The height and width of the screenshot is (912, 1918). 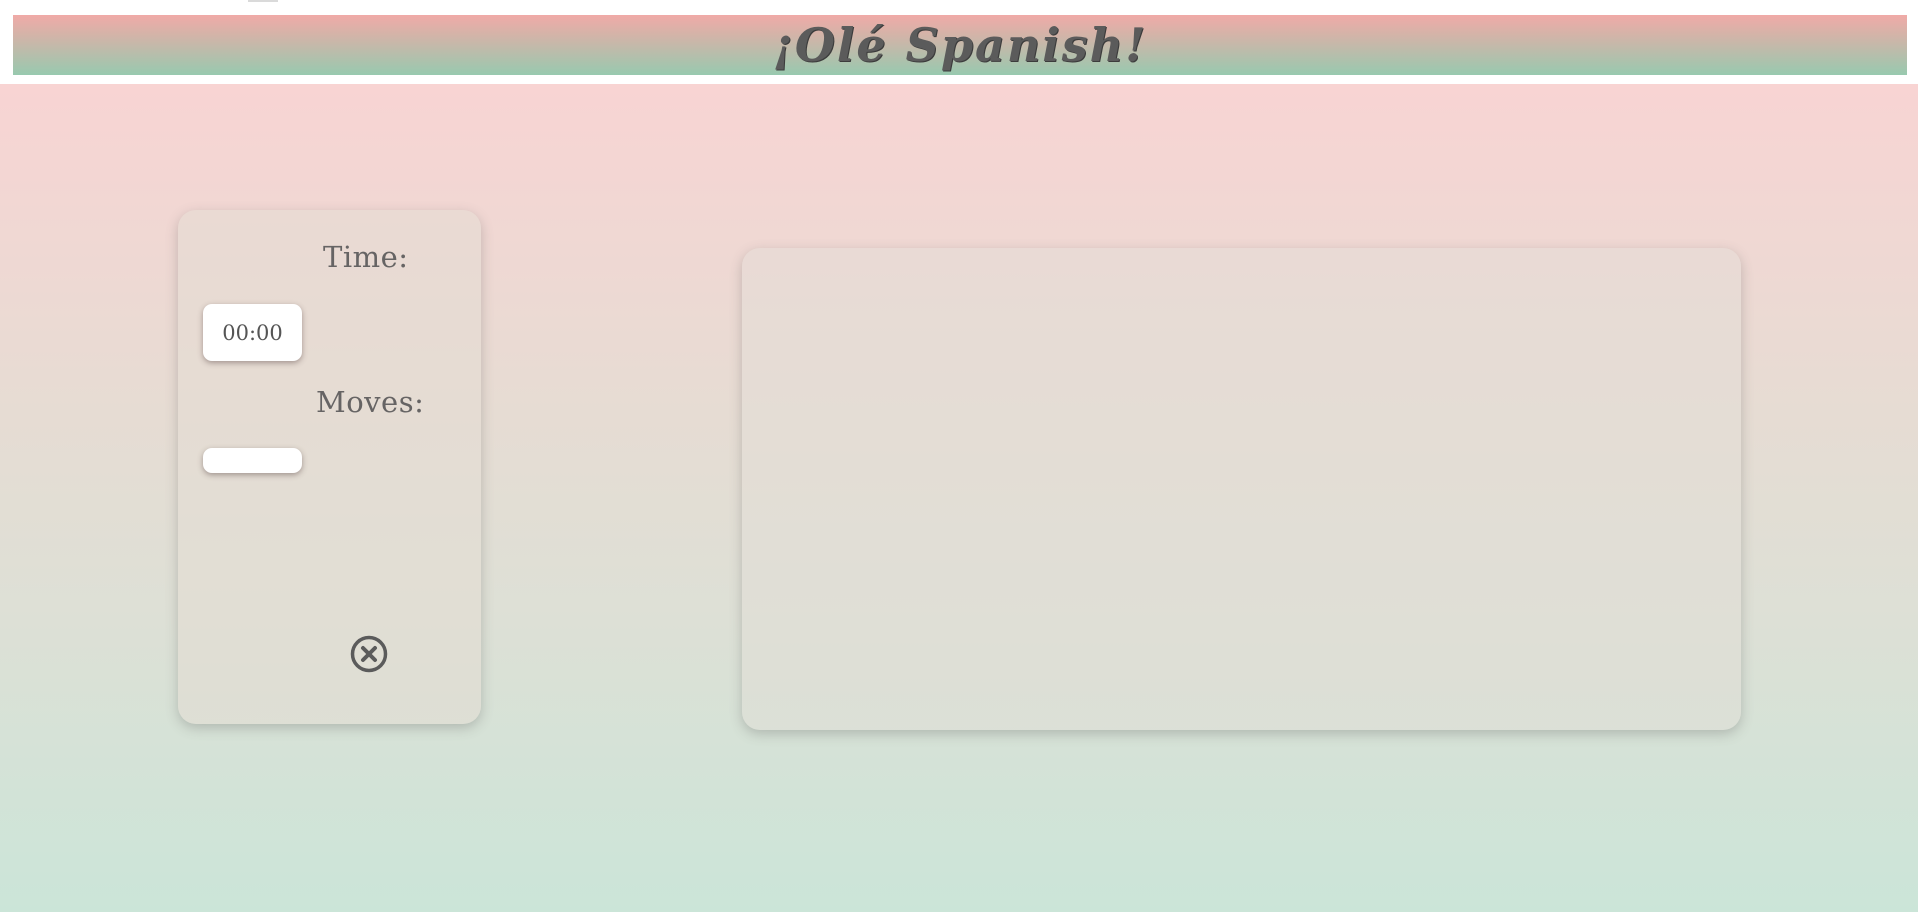 I want to click on stats-panel: Time: 00:00 Moves:, so click(x=329, y=467).